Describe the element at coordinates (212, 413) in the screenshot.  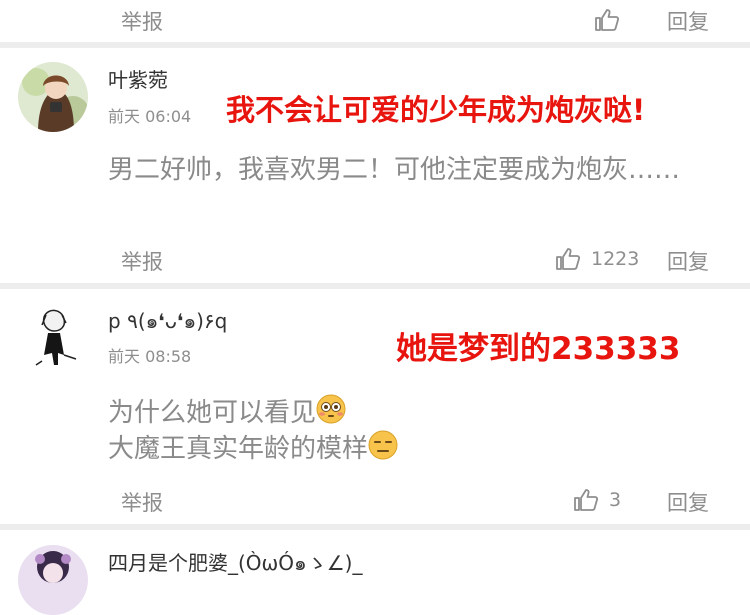
I see `comment-text-span: 为什么她可以看见` at that location.